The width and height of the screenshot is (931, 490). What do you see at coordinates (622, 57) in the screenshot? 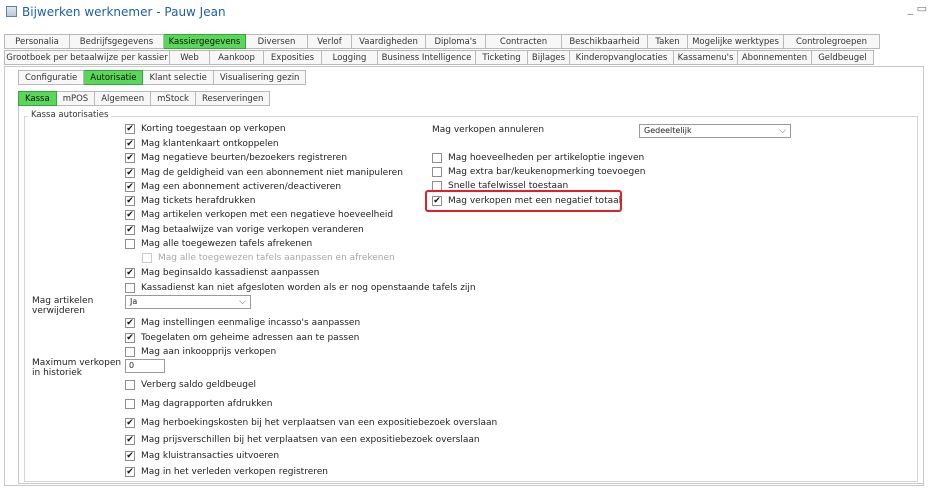
I see `tab-kinderopvanglocaties: Kinderopvanglocaties` at bounding box center [622, 57].